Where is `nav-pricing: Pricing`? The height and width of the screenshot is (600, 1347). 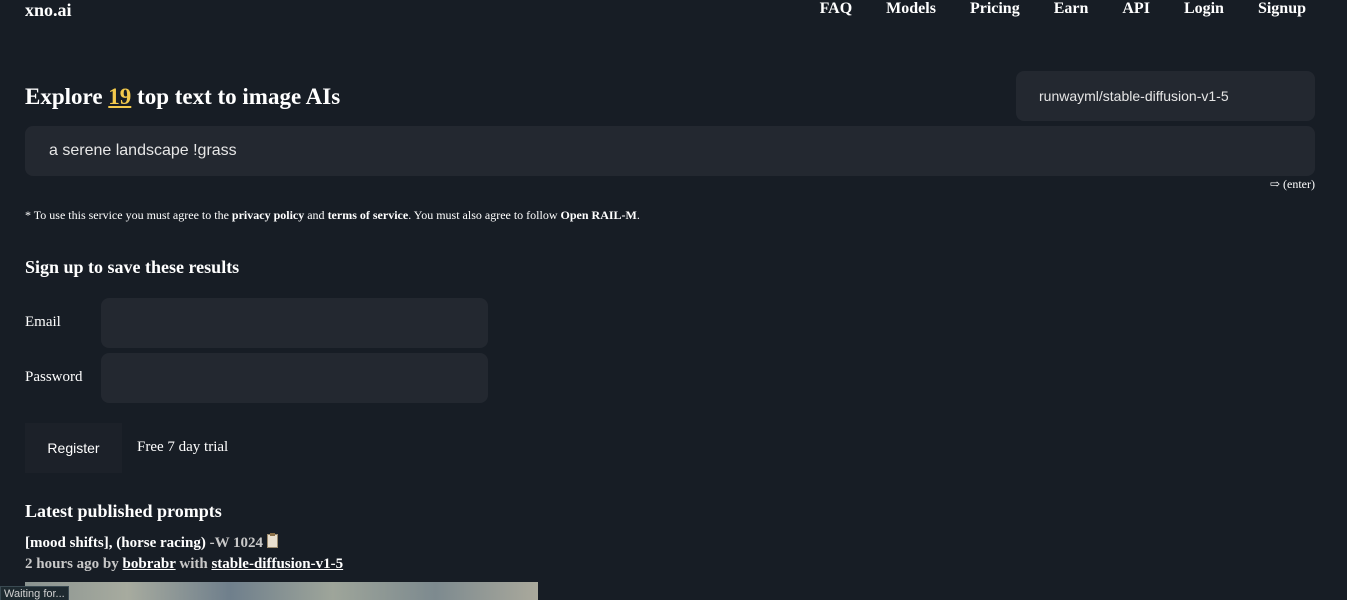 nav-pricing: Pricing is located at coordinates (995, 9).